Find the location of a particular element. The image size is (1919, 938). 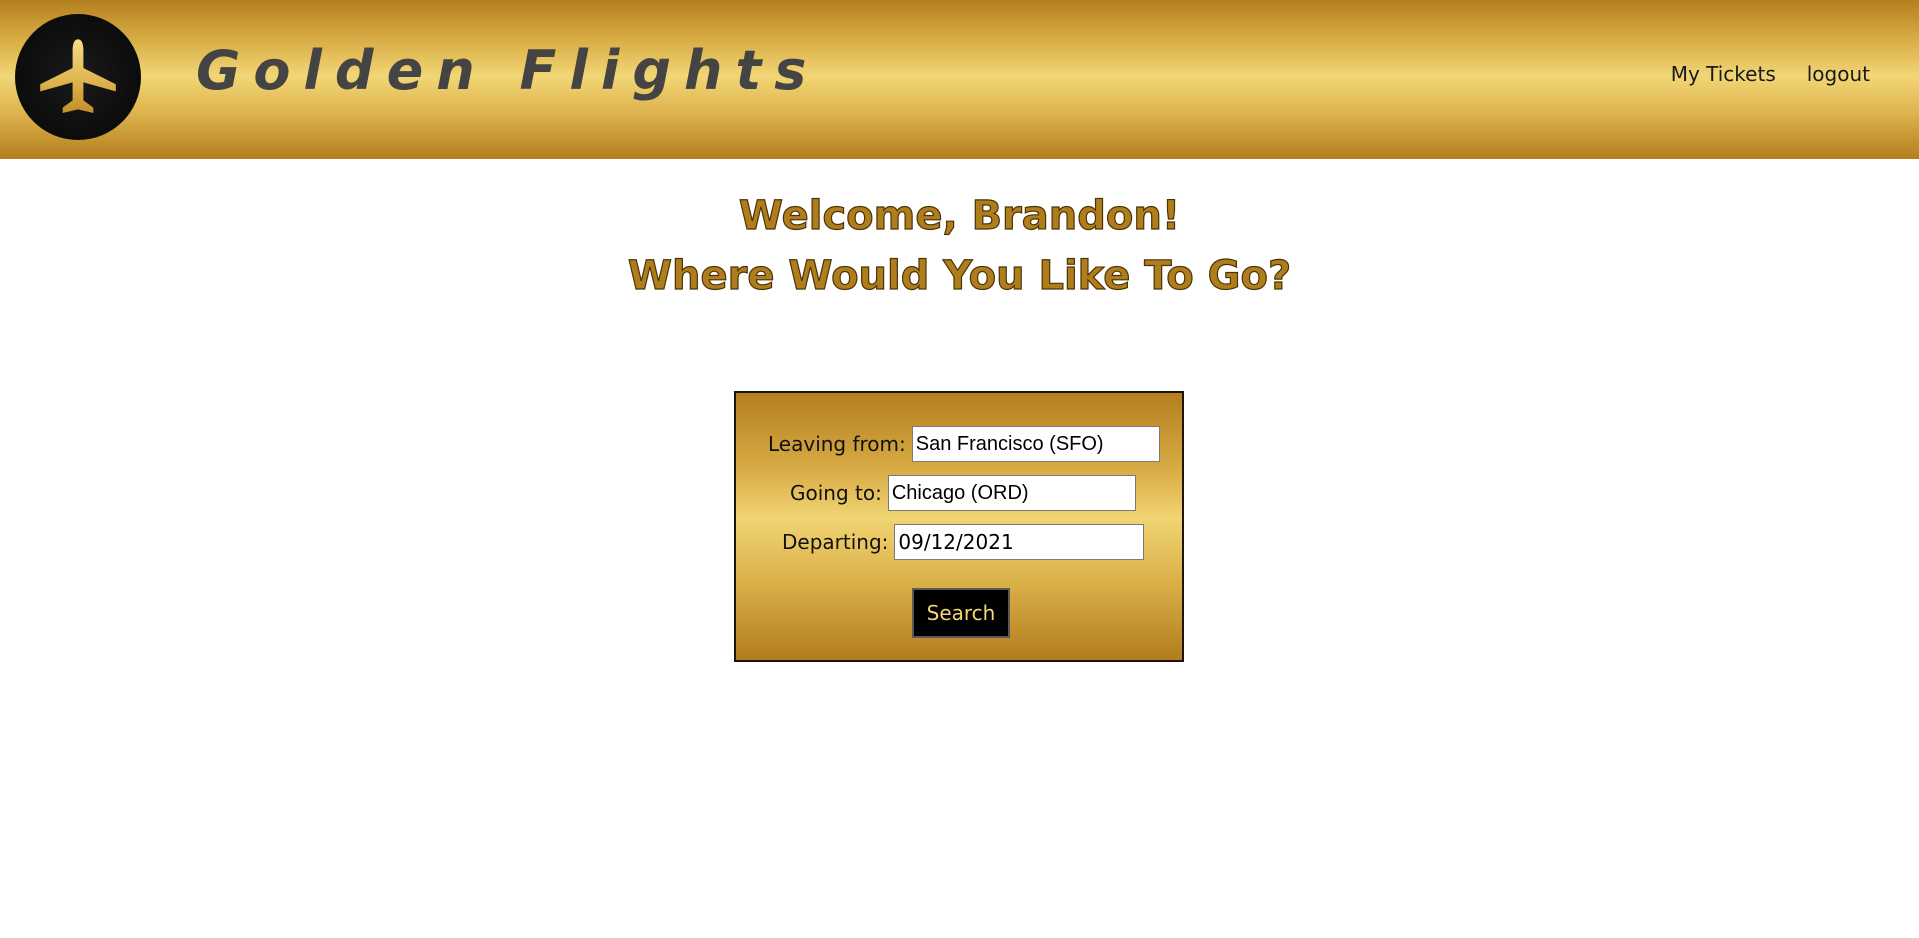

airplane-icon is located at coordinates (78, 76).